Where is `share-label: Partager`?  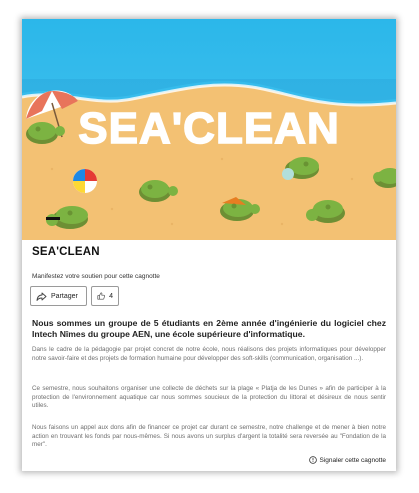
share-label: Partager is located at coordinates (64, 296).